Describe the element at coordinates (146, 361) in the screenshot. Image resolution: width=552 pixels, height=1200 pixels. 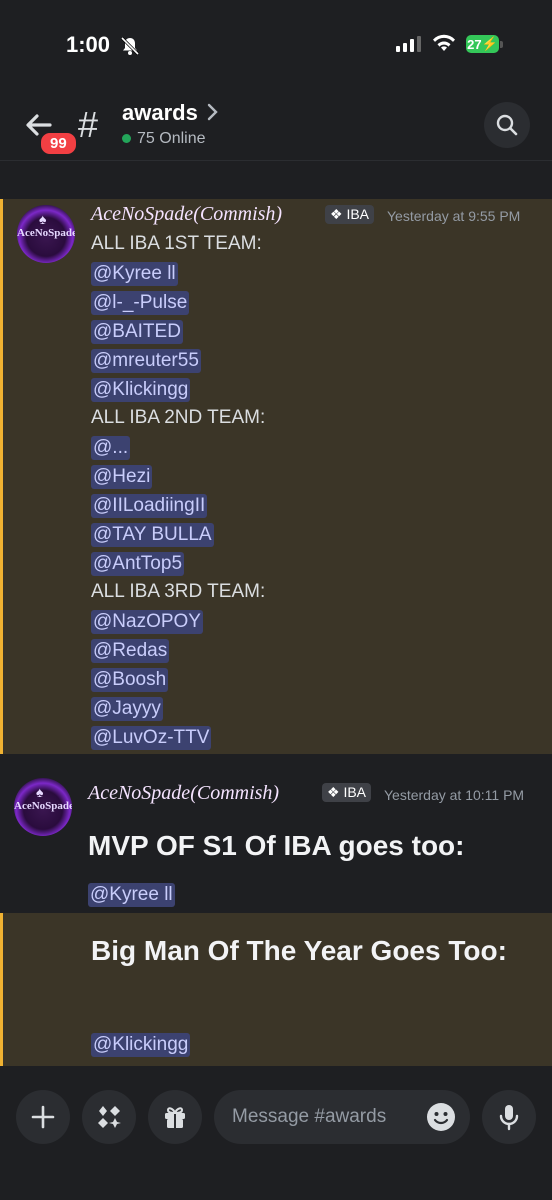
I see `user-mention: @mreuter55` at that location.